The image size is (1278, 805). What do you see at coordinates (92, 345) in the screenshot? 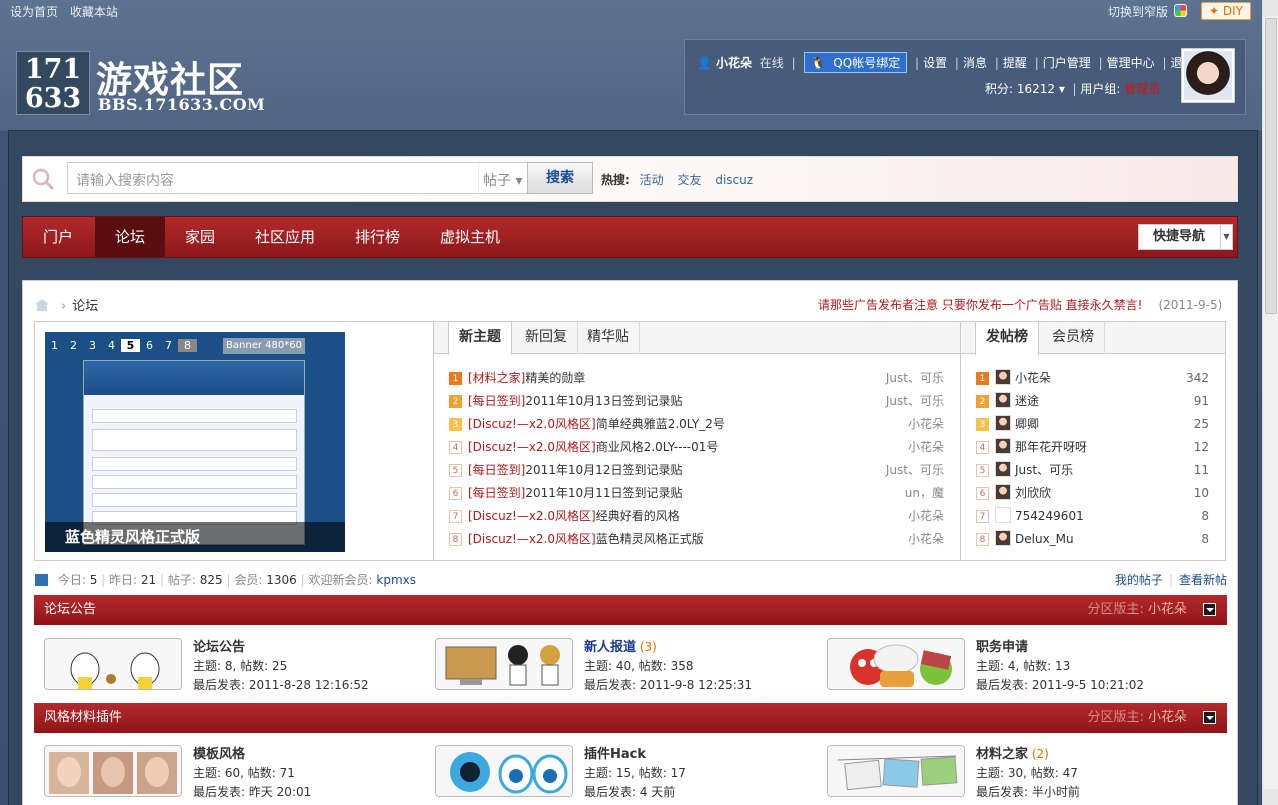
I see `slide-number: 3` at bounding box center [92, 345].